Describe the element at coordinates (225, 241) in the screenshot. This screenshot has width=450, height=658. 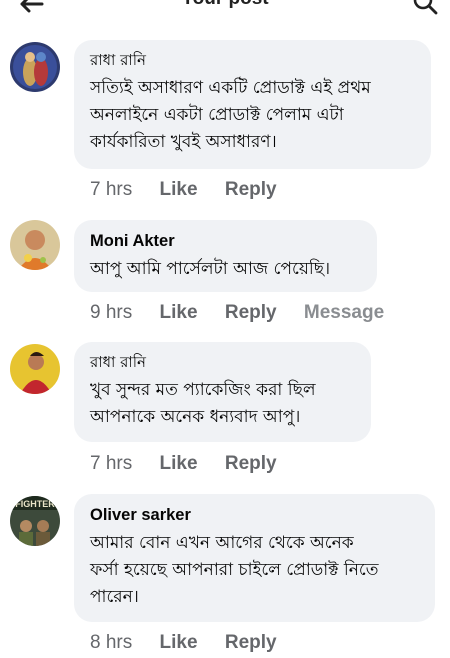
I see `comment-author: Moni Akter` at that location.